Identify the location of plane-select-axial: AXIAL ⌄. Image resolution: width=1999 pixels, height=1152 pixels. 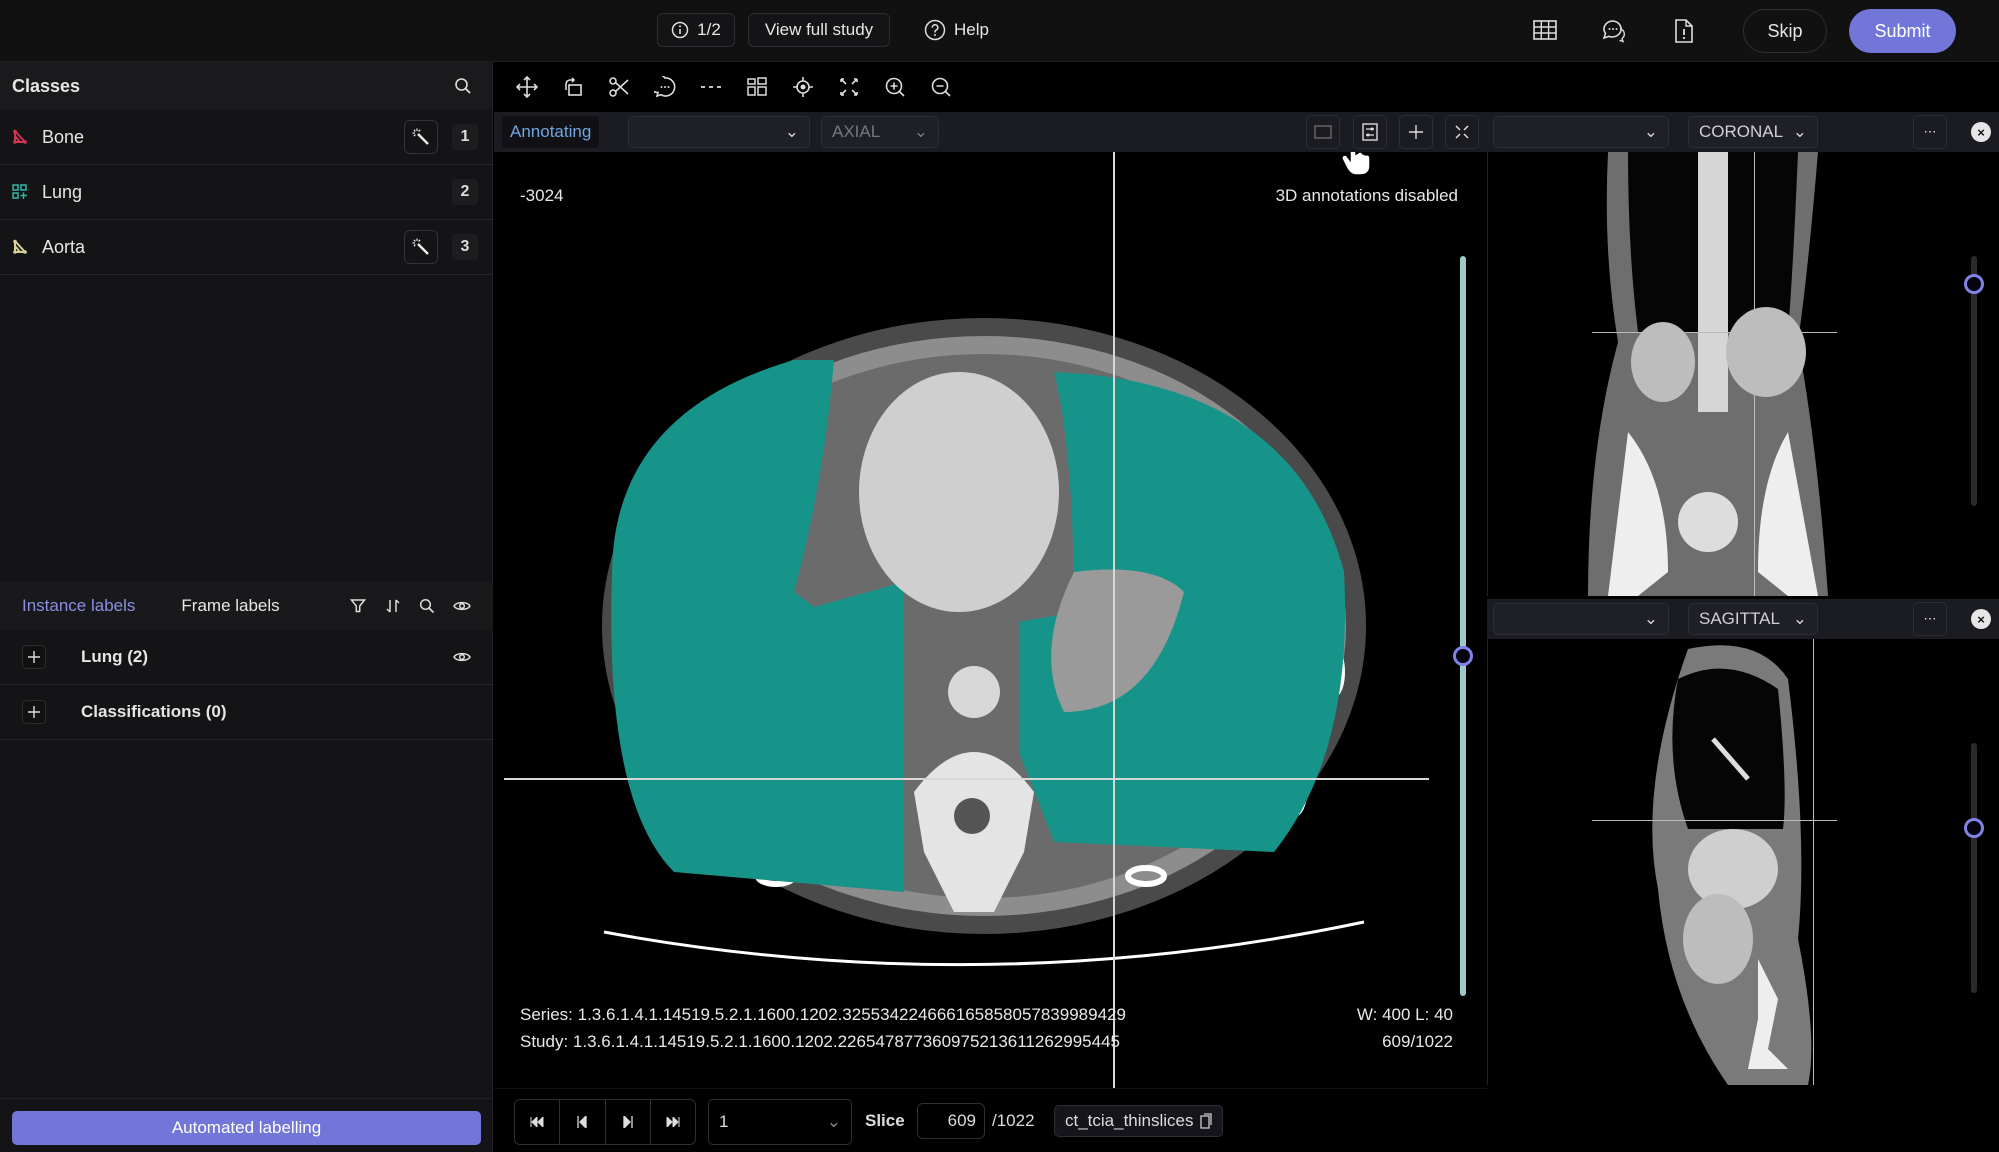
(880, 132).